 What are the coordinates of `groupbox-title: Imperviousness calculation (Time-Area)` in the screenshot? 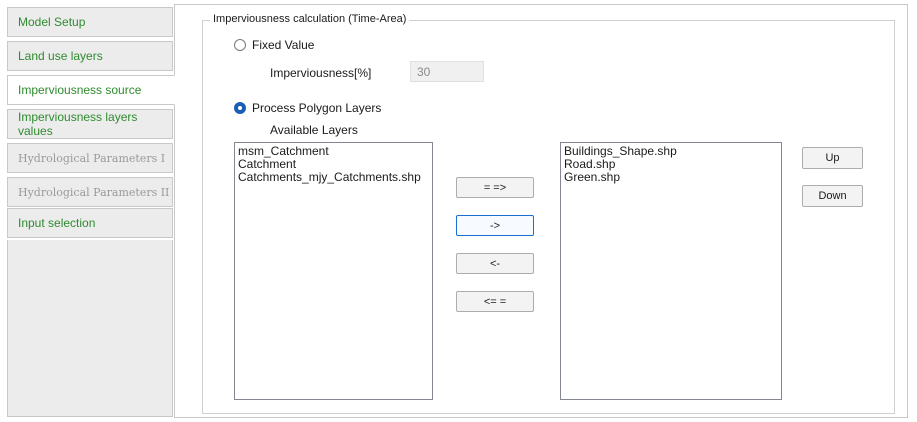 It's located at (310, 19).